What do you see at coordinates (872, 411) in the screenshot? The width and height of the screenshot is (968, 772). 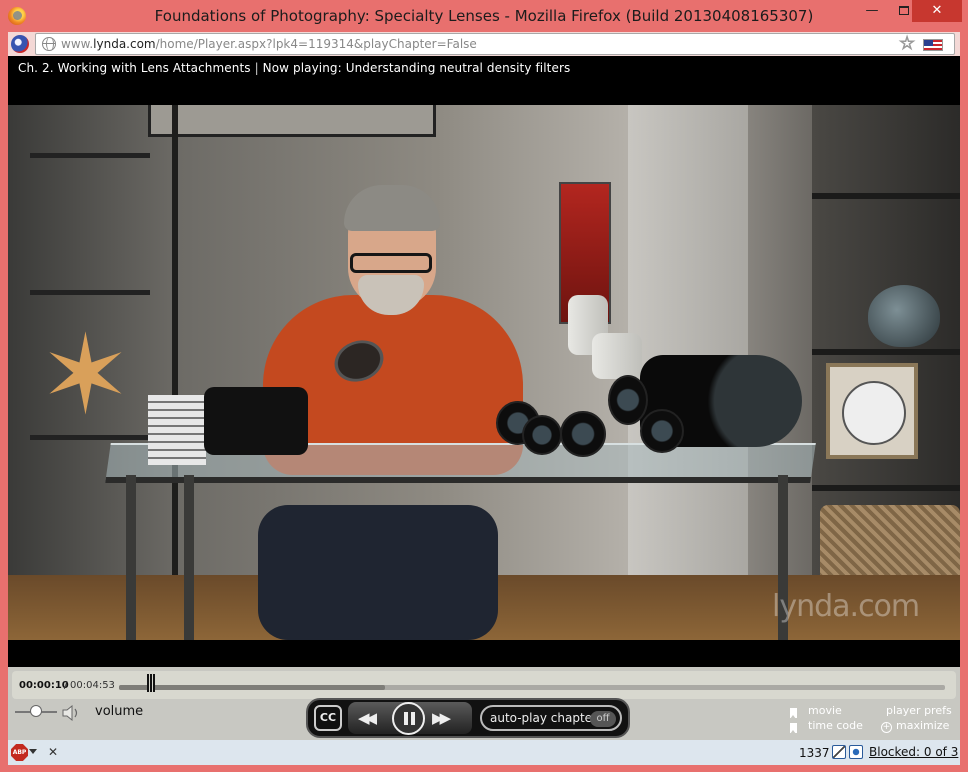 I see `video-clock` at bounding box center [872, 411].